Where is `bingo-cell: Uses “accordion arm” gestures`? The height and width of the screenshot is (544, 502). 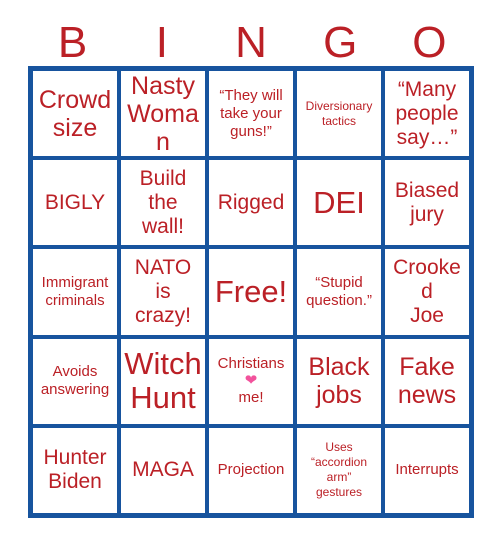
bingo-cell: Uses “accordion arm” gestures is located at coordinates (339, 470).